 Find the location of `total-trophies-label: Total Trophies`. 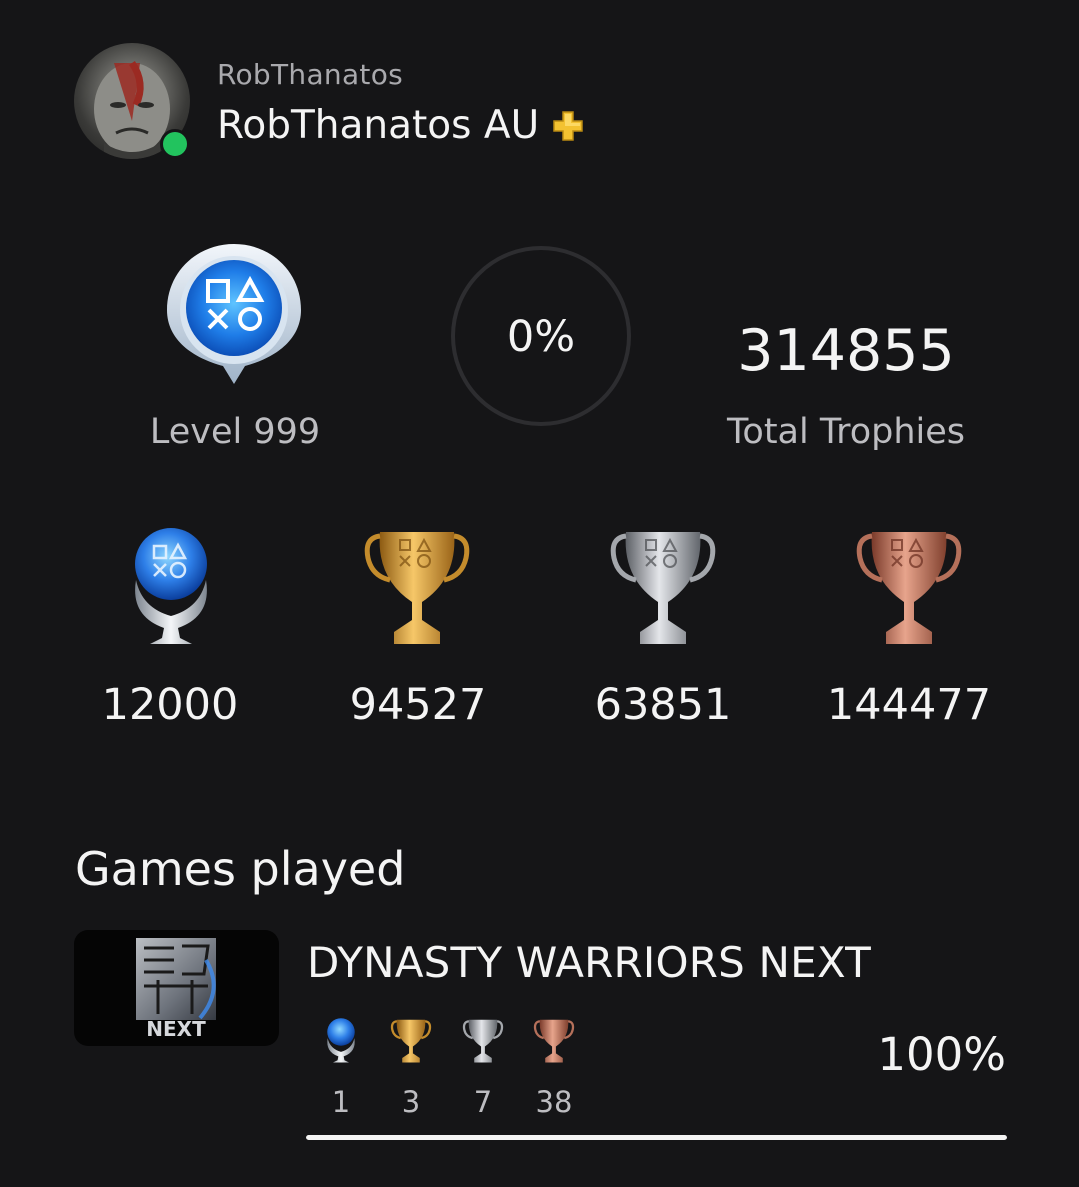

total-trophies-label: Total Trophies is located at coordinates (846, 432).